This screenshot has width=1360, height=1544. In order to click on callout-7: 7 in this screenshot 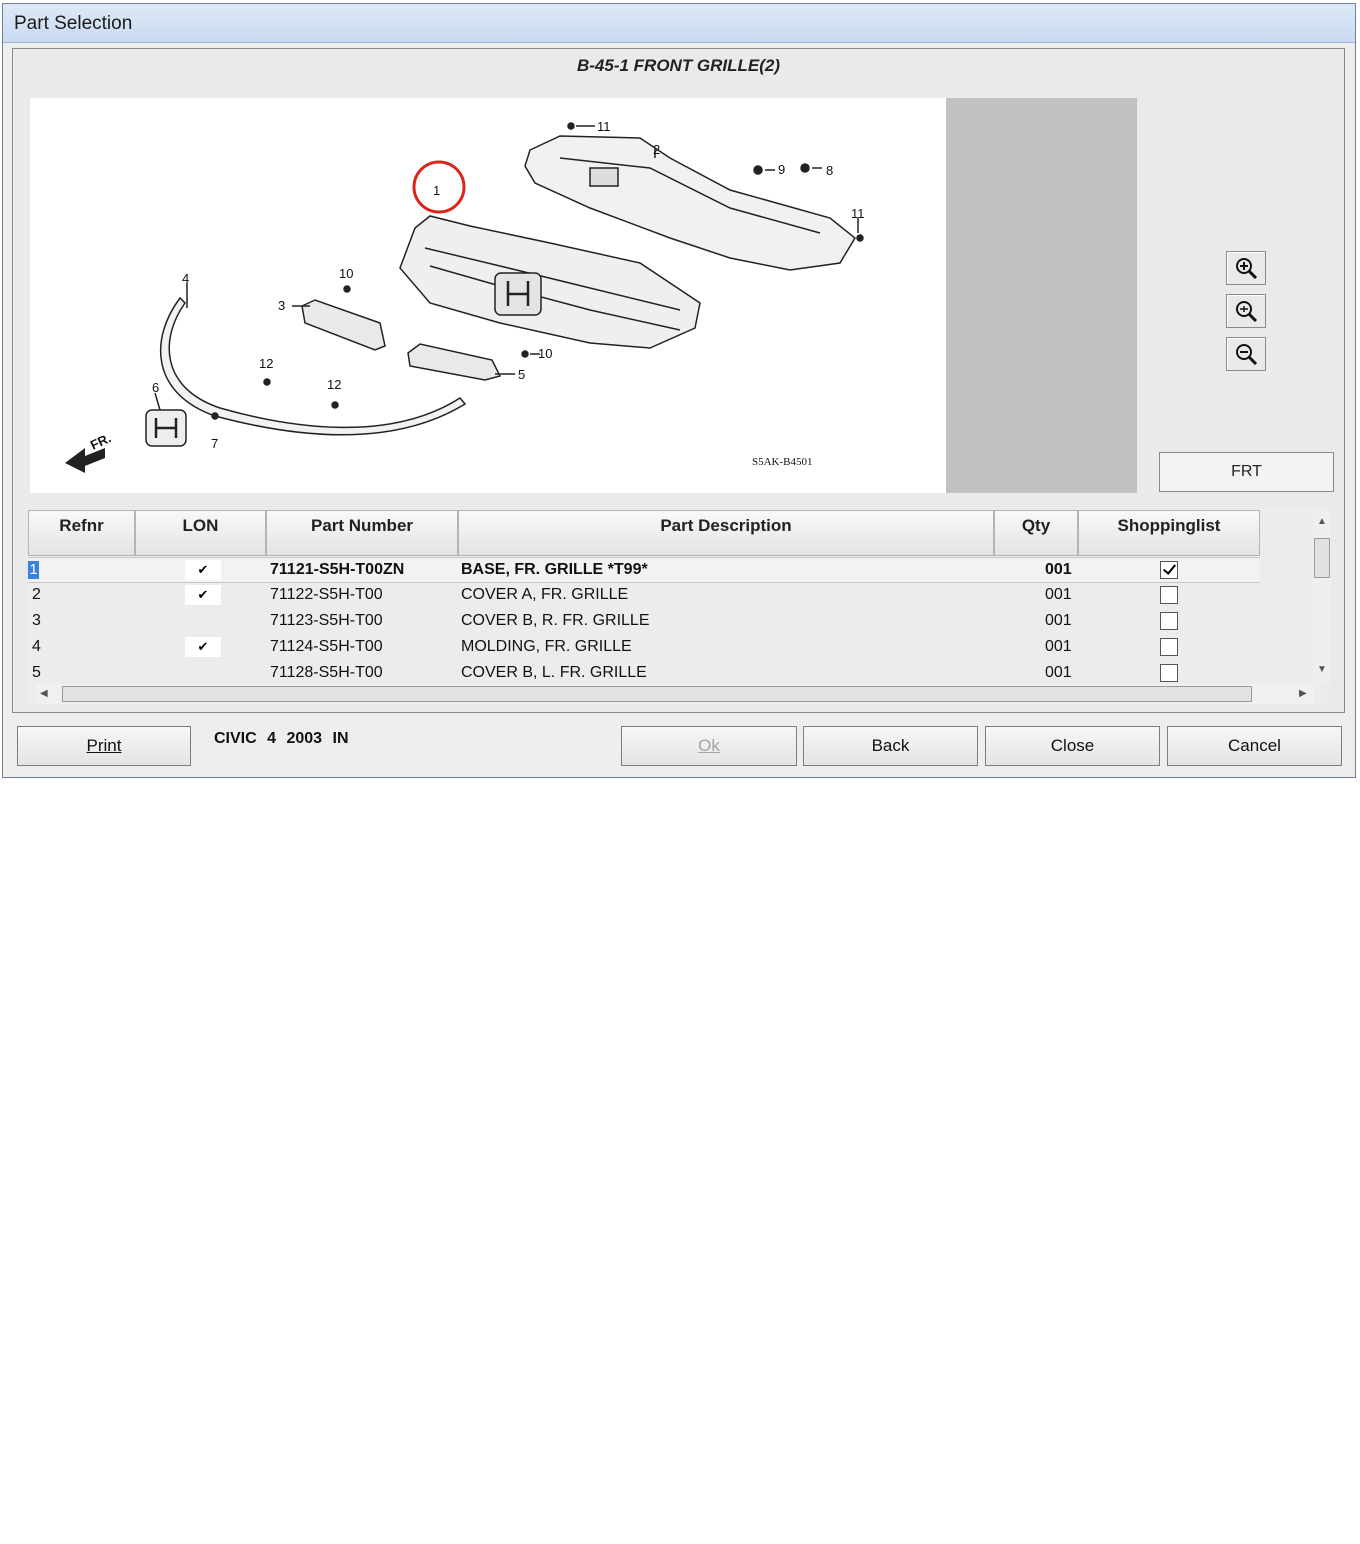, I will do `click(214, 443)`.